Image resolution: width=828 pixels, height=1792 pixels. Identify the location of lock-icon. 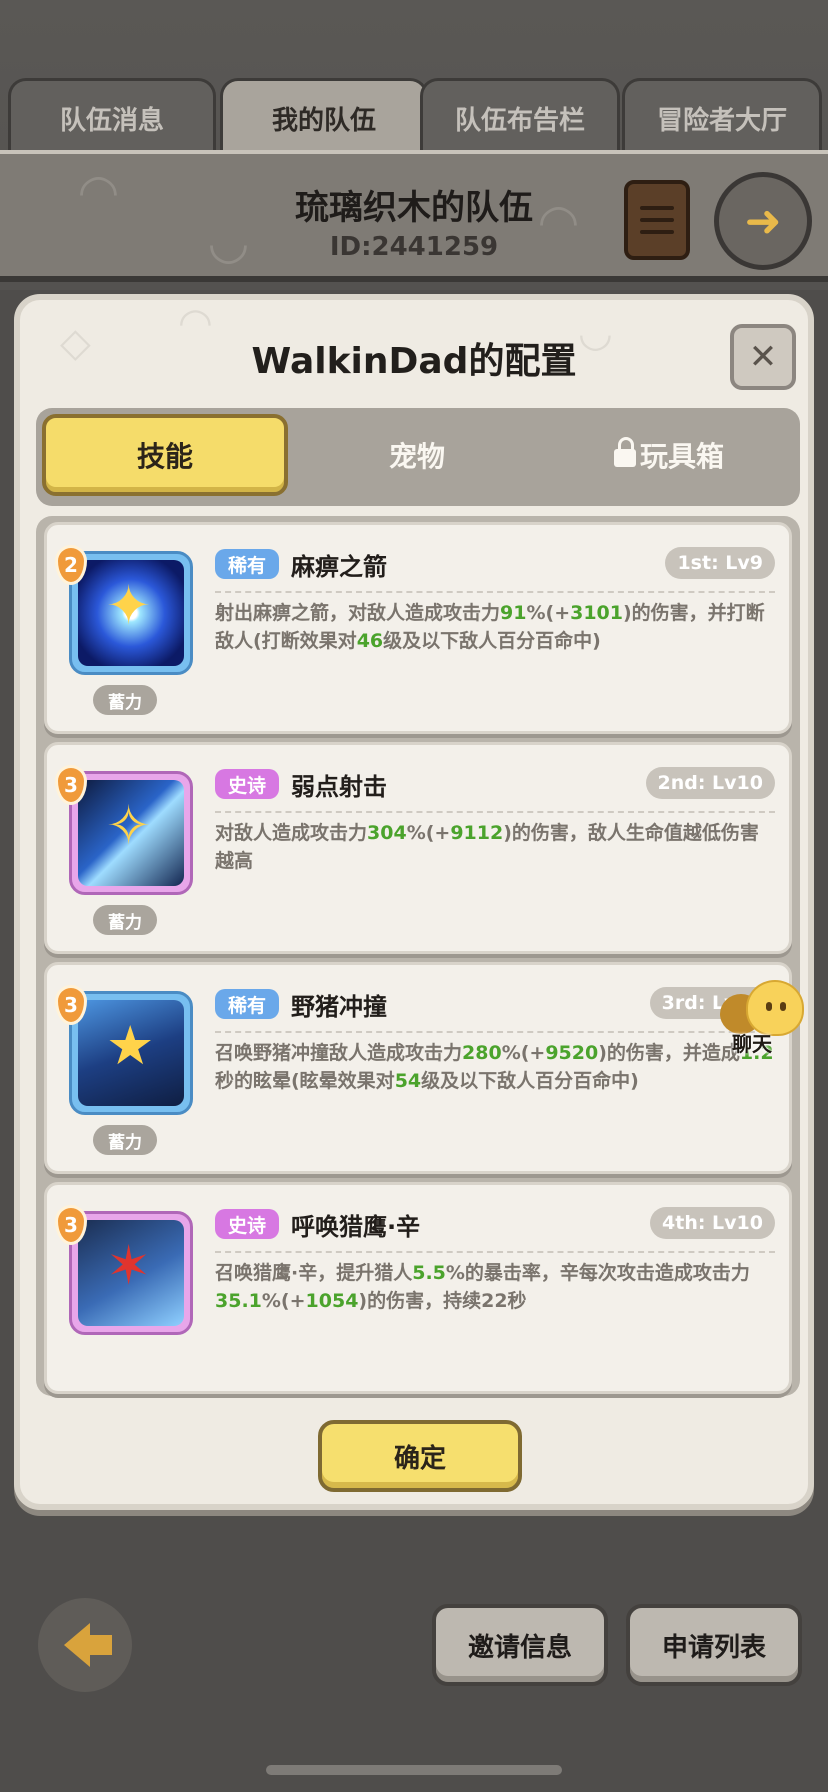
(624, 452).